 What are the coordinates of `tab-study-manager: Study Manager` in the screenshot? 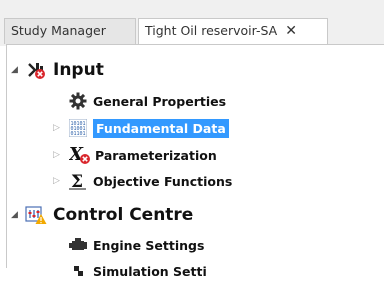 It's located at (70, 31).